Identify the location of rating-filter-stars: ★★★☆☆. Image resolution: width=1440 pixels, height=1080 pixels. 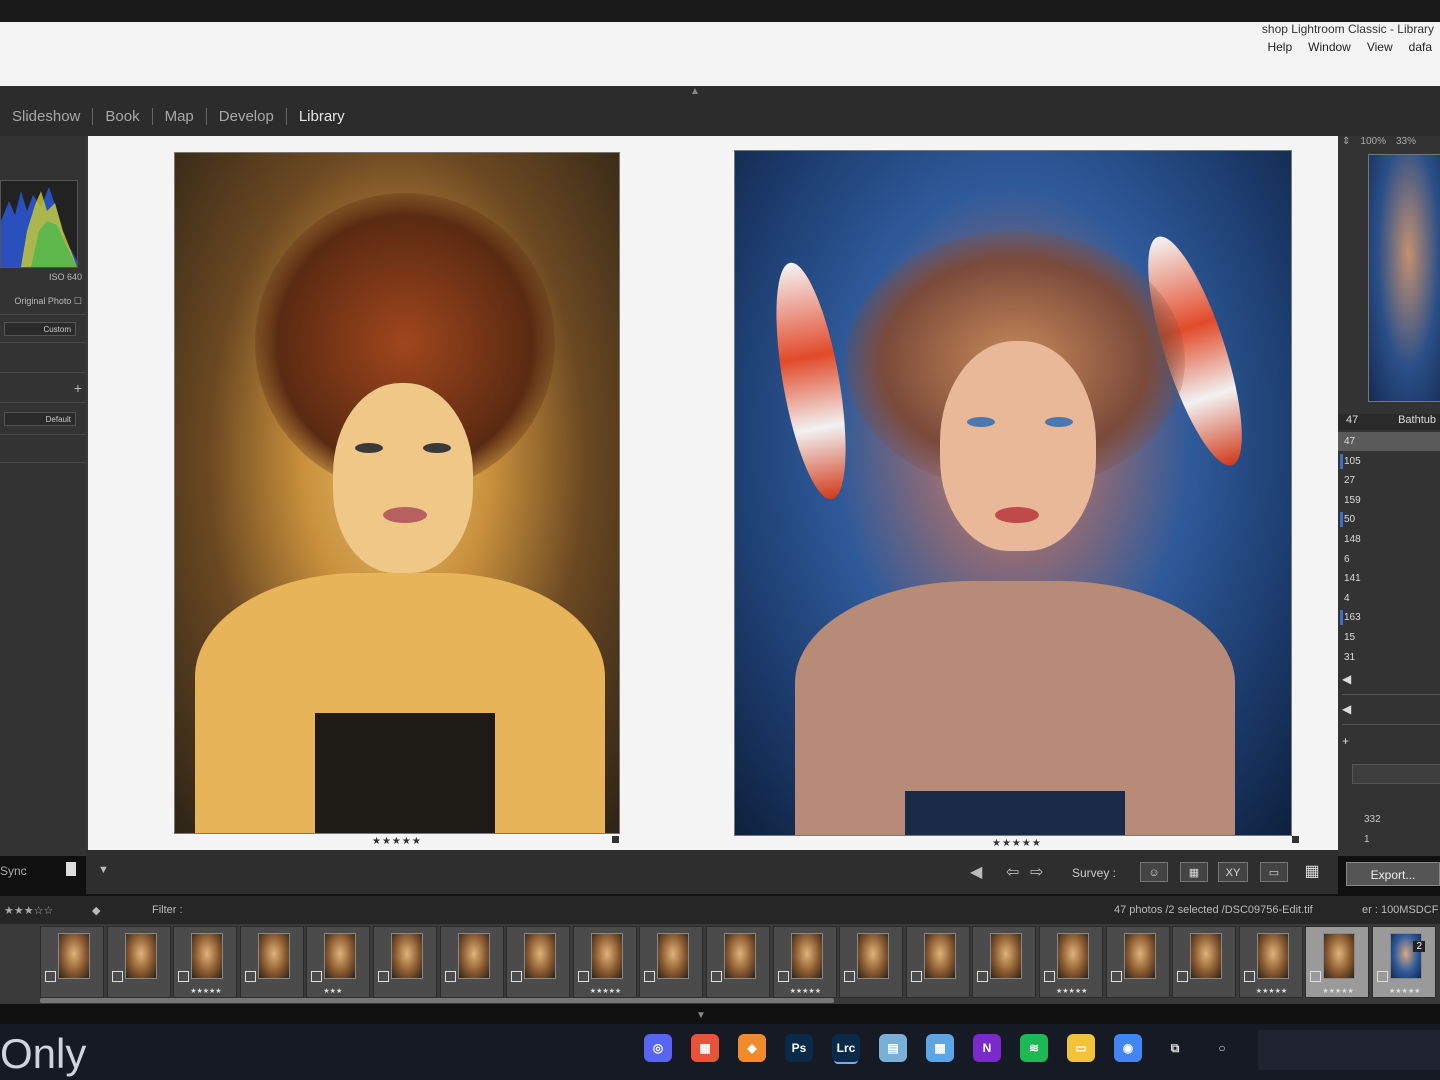
(28, 910).